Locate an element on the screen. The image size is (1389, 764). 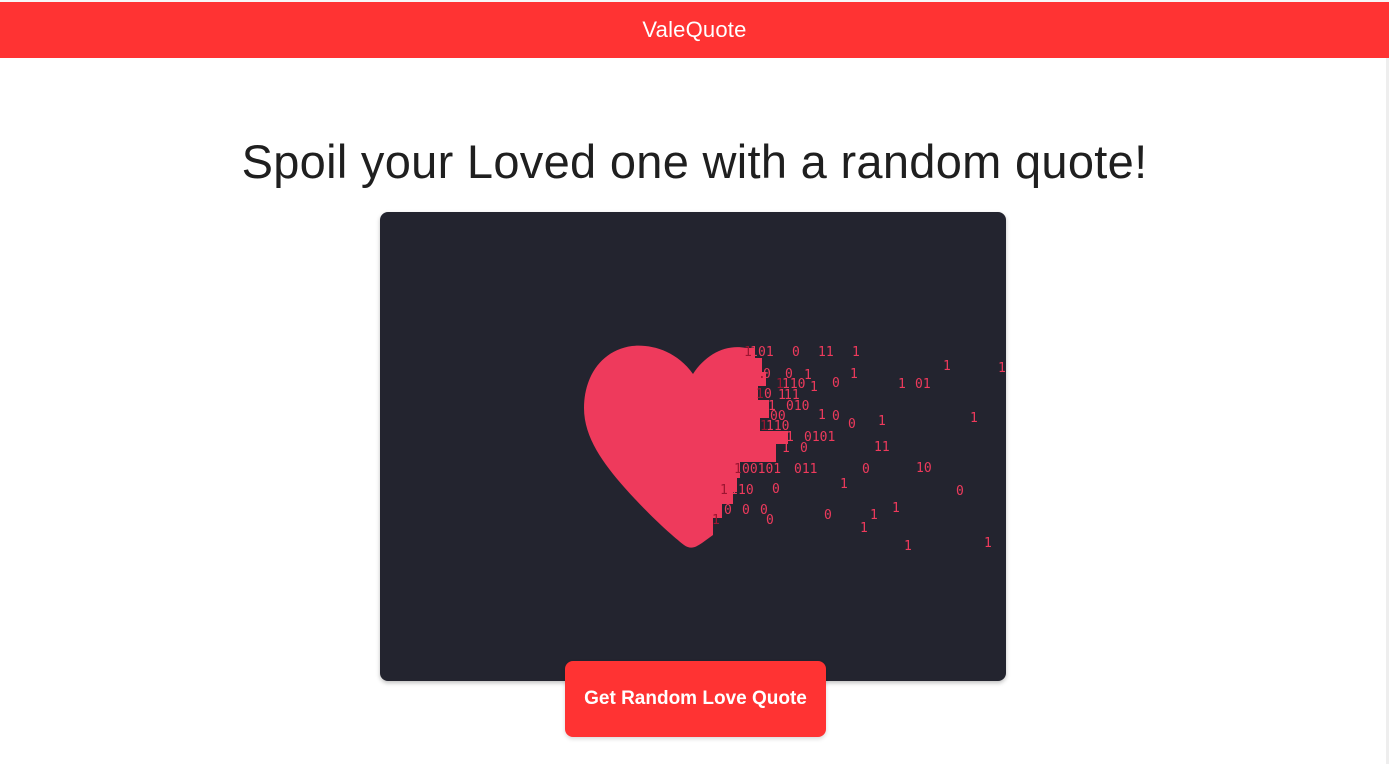
get-random-quote-button: Get Random Love Quote is located at coordinates (695, 699).